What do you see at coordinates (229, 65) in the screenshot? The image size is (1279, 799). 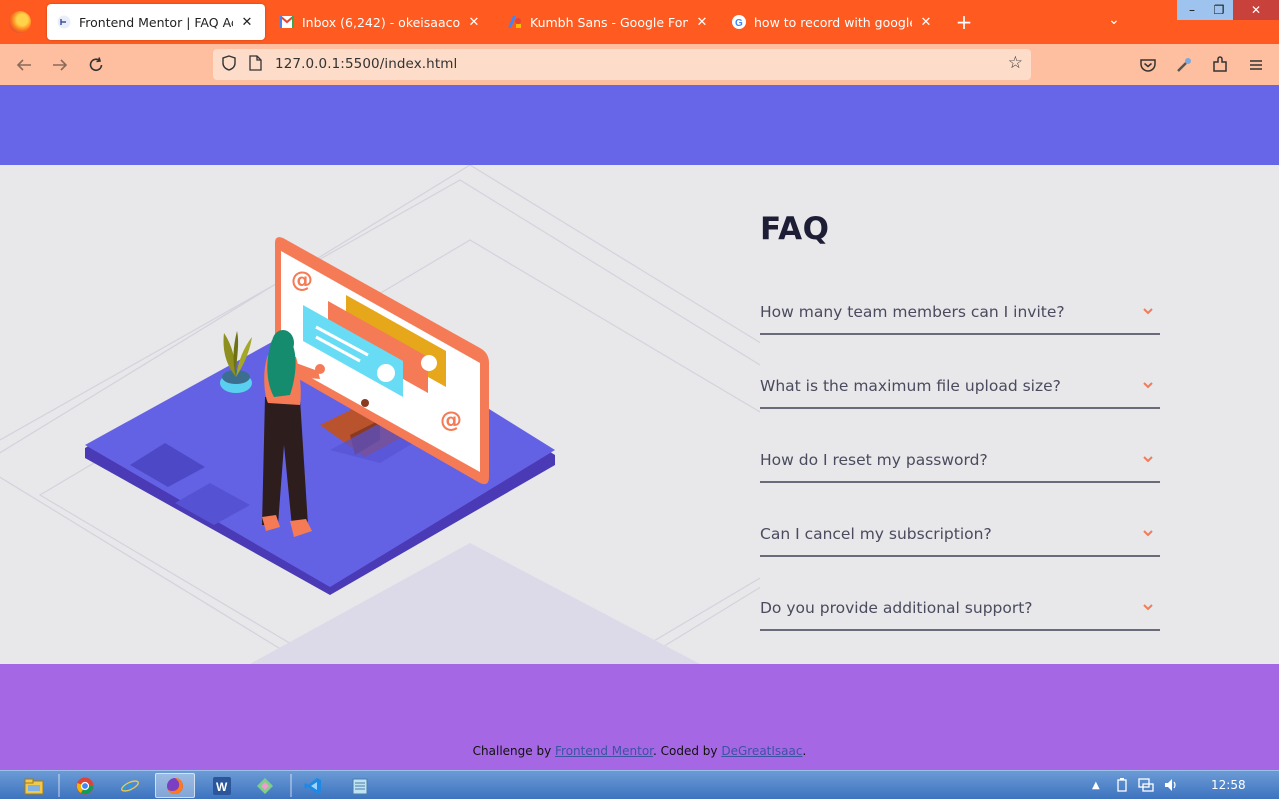 I see `tracking-protection-shield-icon` at bounding box center [229, 65].